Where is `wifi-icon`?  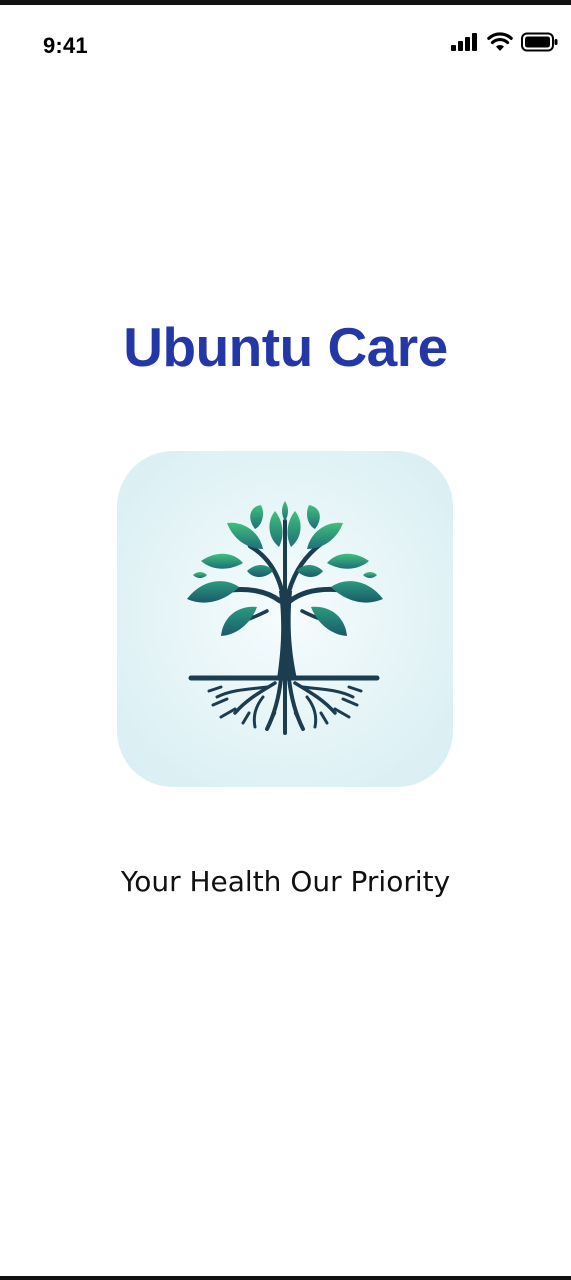 wifi-icon is located at coordinates (500, 42).